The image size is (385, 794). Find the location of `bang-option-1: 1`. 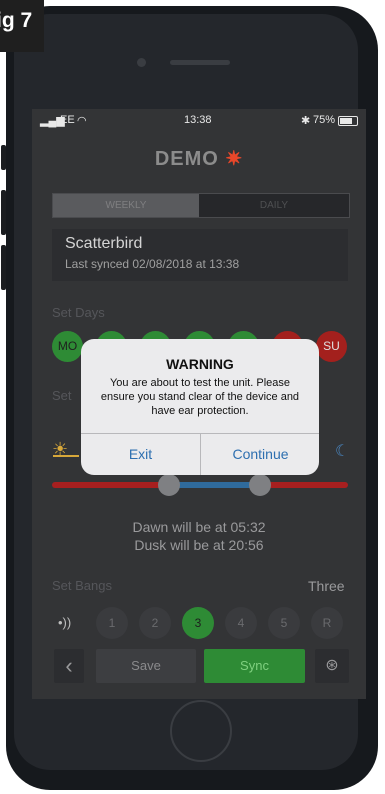

bang-option-1: 1 is located at coordinates (112, 623).